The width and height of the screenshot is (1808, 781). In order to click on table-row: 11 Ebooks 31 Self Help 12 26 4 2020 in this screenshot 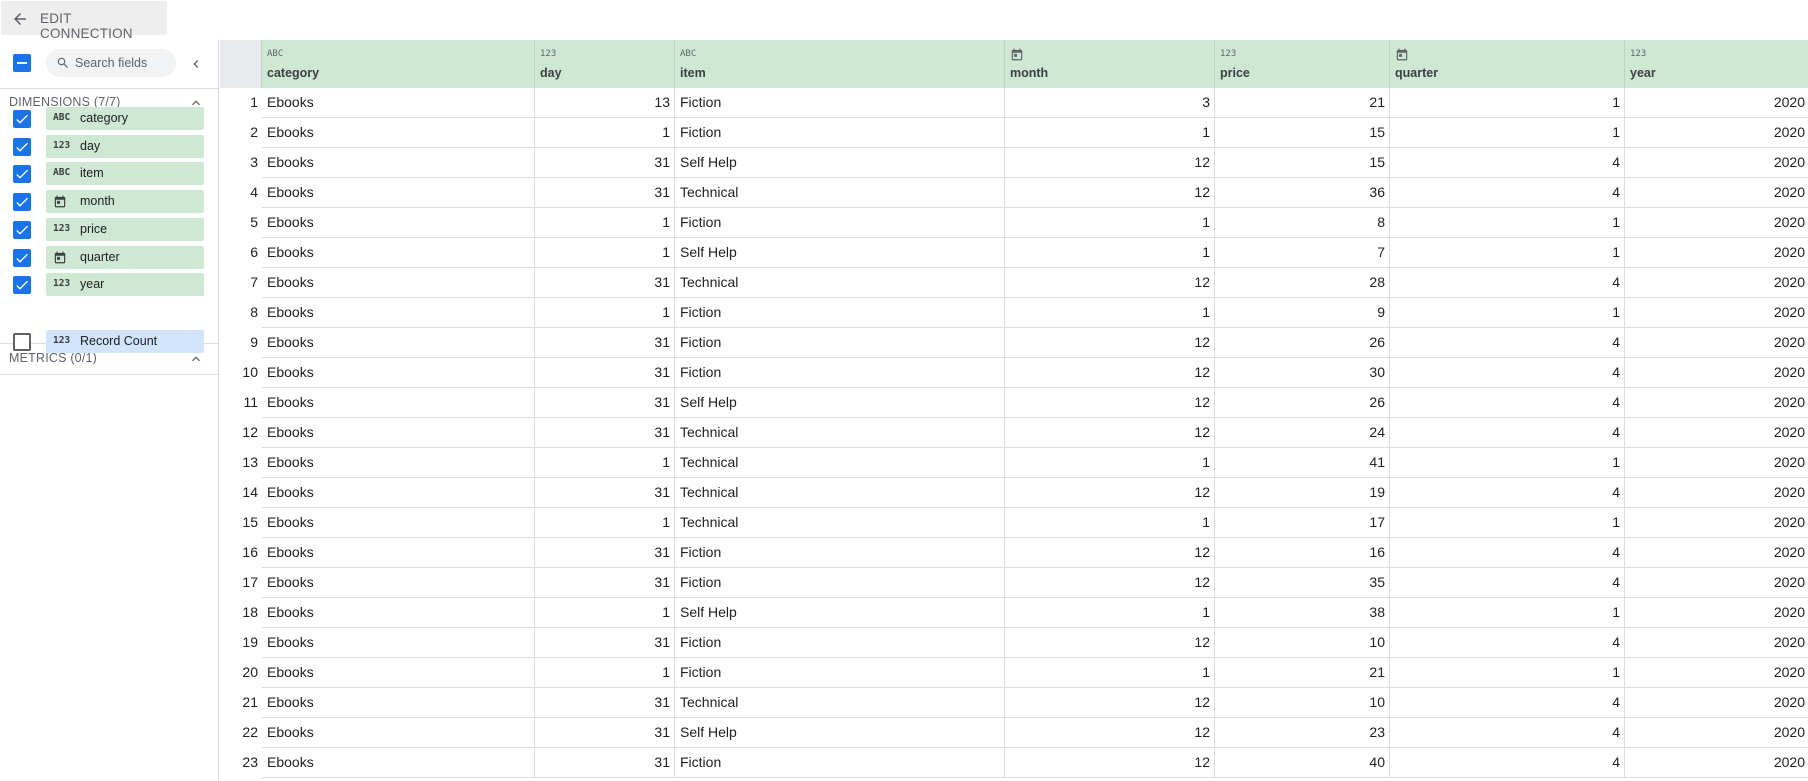, I will do `click(1014, 403)`.